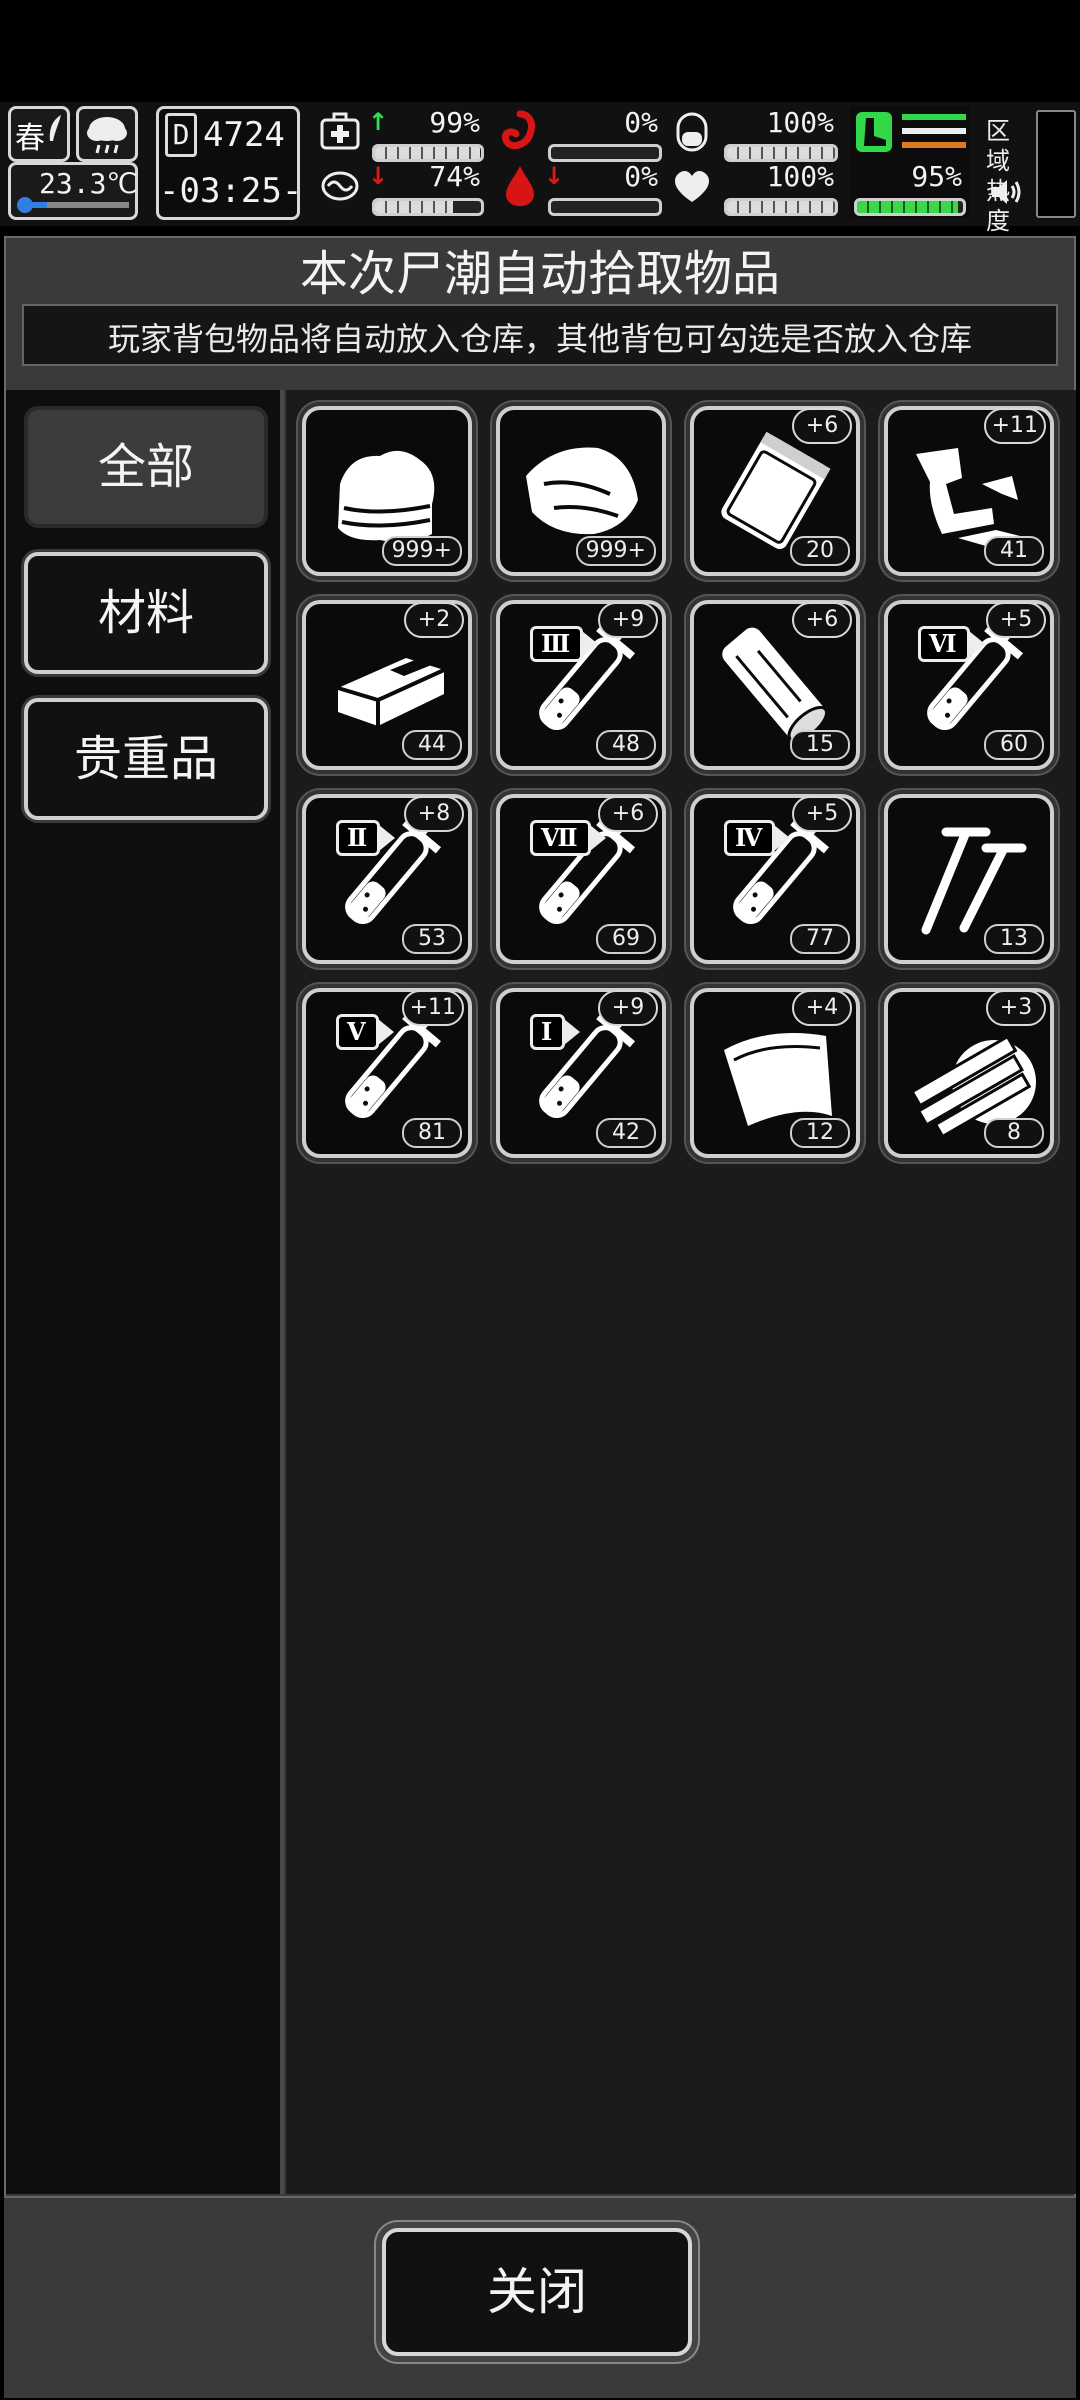 This screenshot has height=2400, width=1080. What do you see at coordinates (378, 176) in the screenshot?
I see `sanity-down-arrow: ↓` at bounding box center [378, 176].